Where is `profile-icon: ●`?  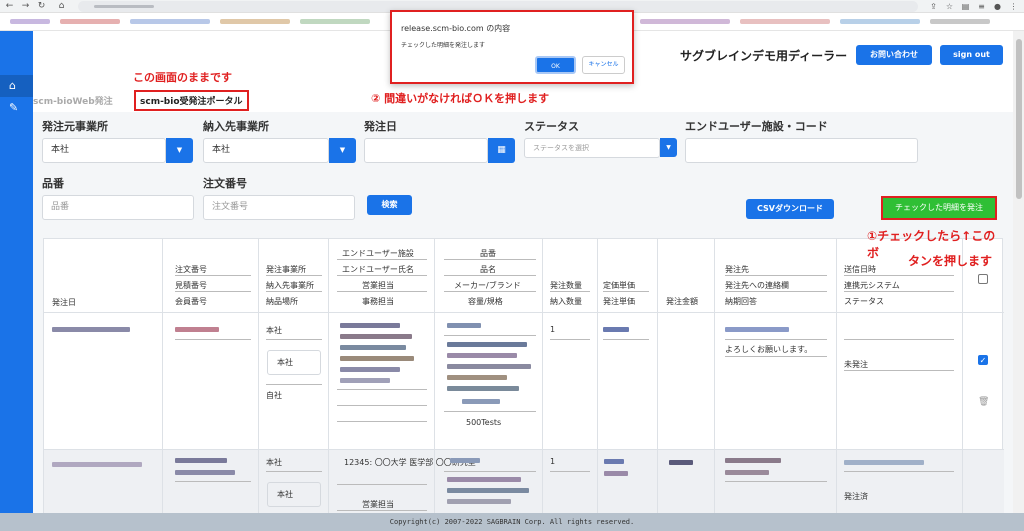 profile-icon: ● is located at coordinates (997, 6).